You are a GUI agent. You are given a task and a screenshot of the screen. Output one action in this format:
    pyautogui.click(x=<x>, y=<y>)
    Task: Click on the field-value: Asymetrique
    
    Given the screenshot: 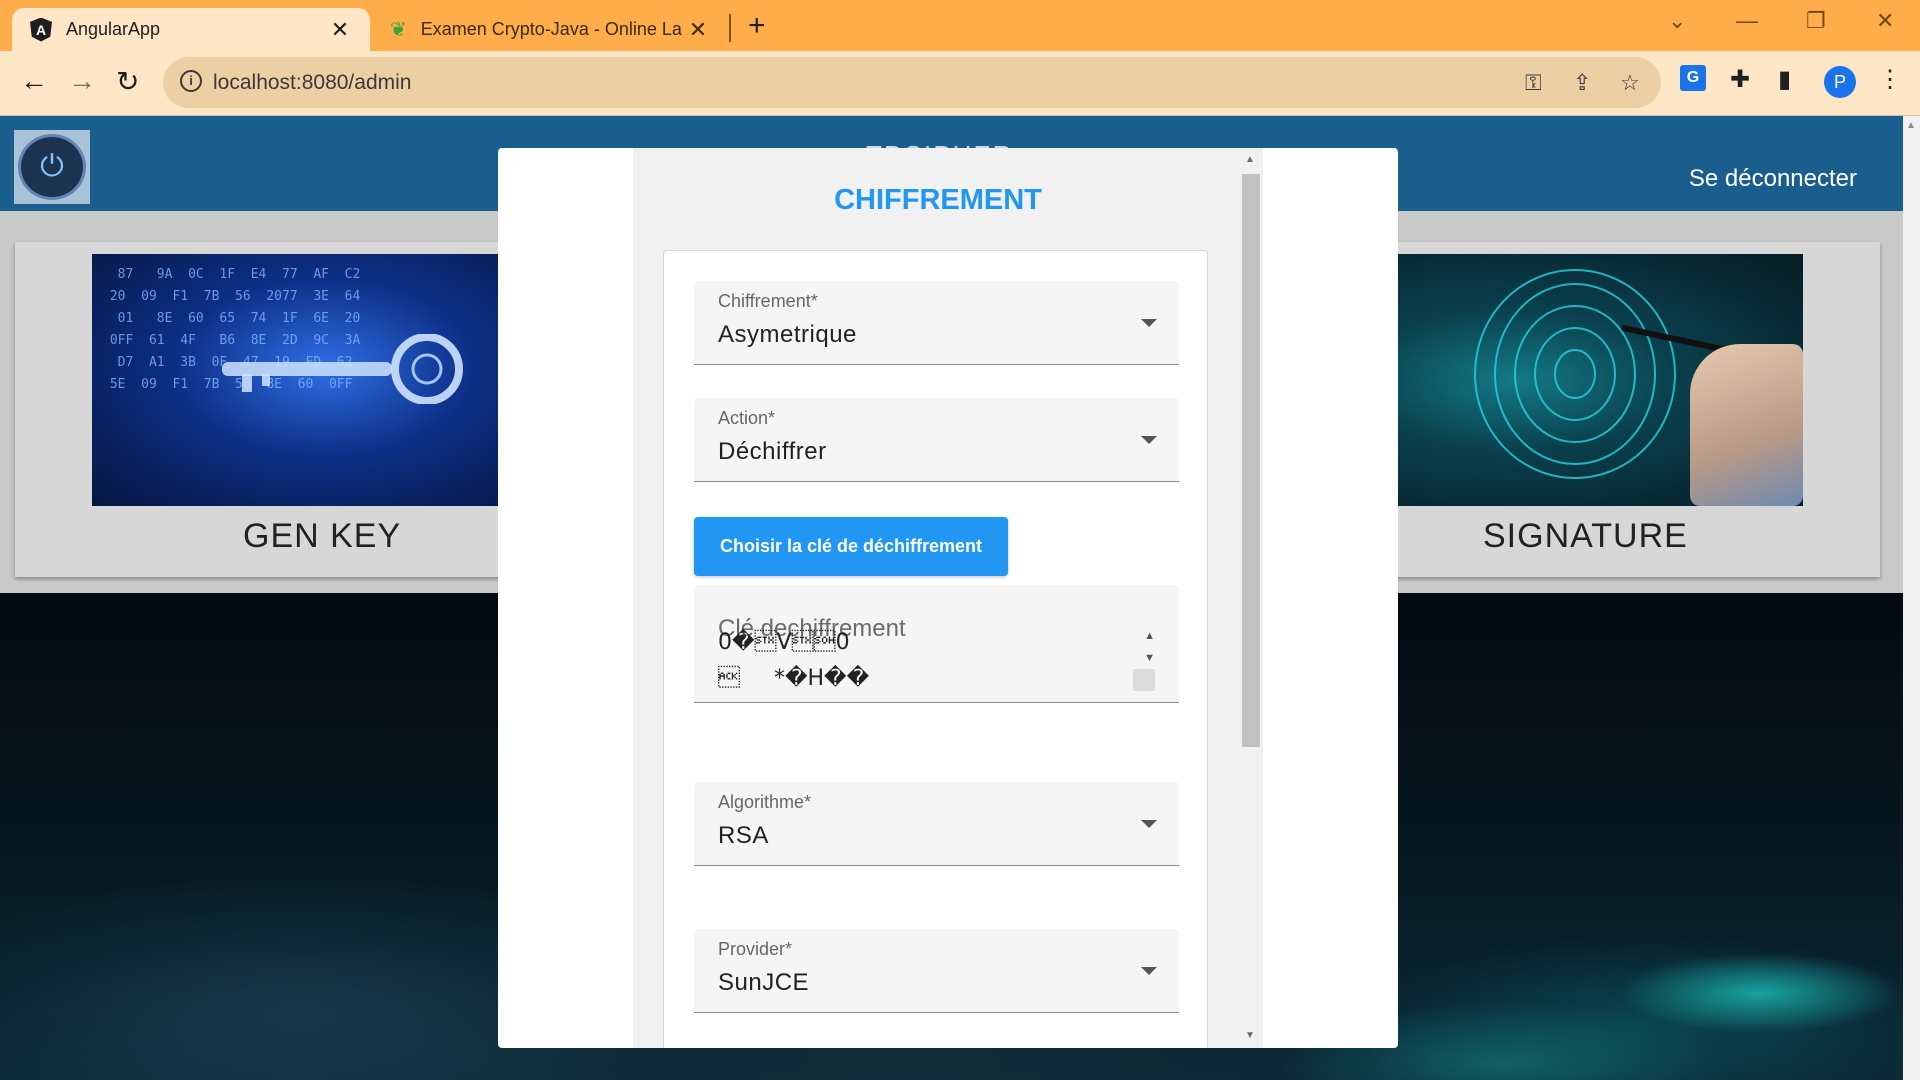 What is the action you would take?
    pyautogui.click(x=787, y=334)
    